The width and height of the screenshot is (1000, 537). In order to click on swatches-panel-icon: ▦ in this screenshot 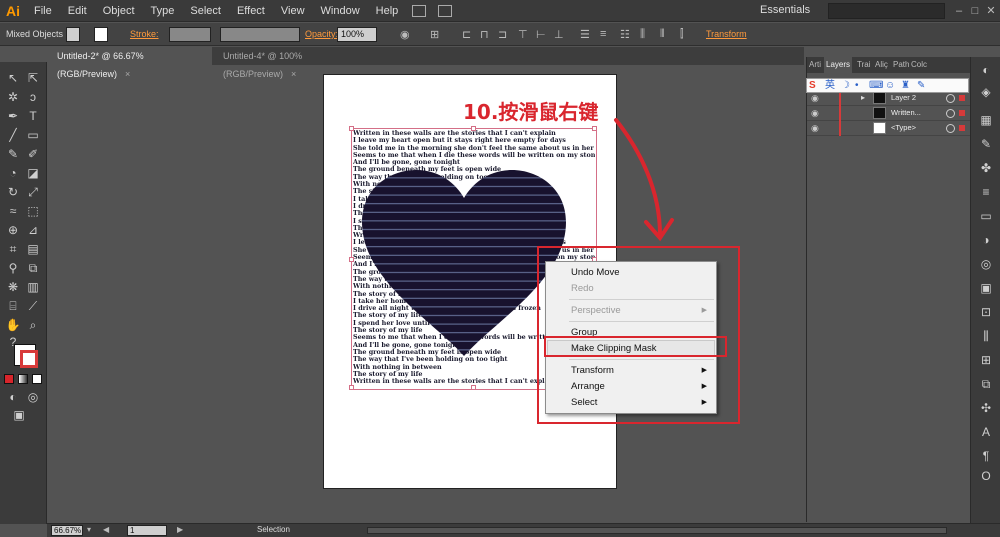, I will do `click(986, 120)`.